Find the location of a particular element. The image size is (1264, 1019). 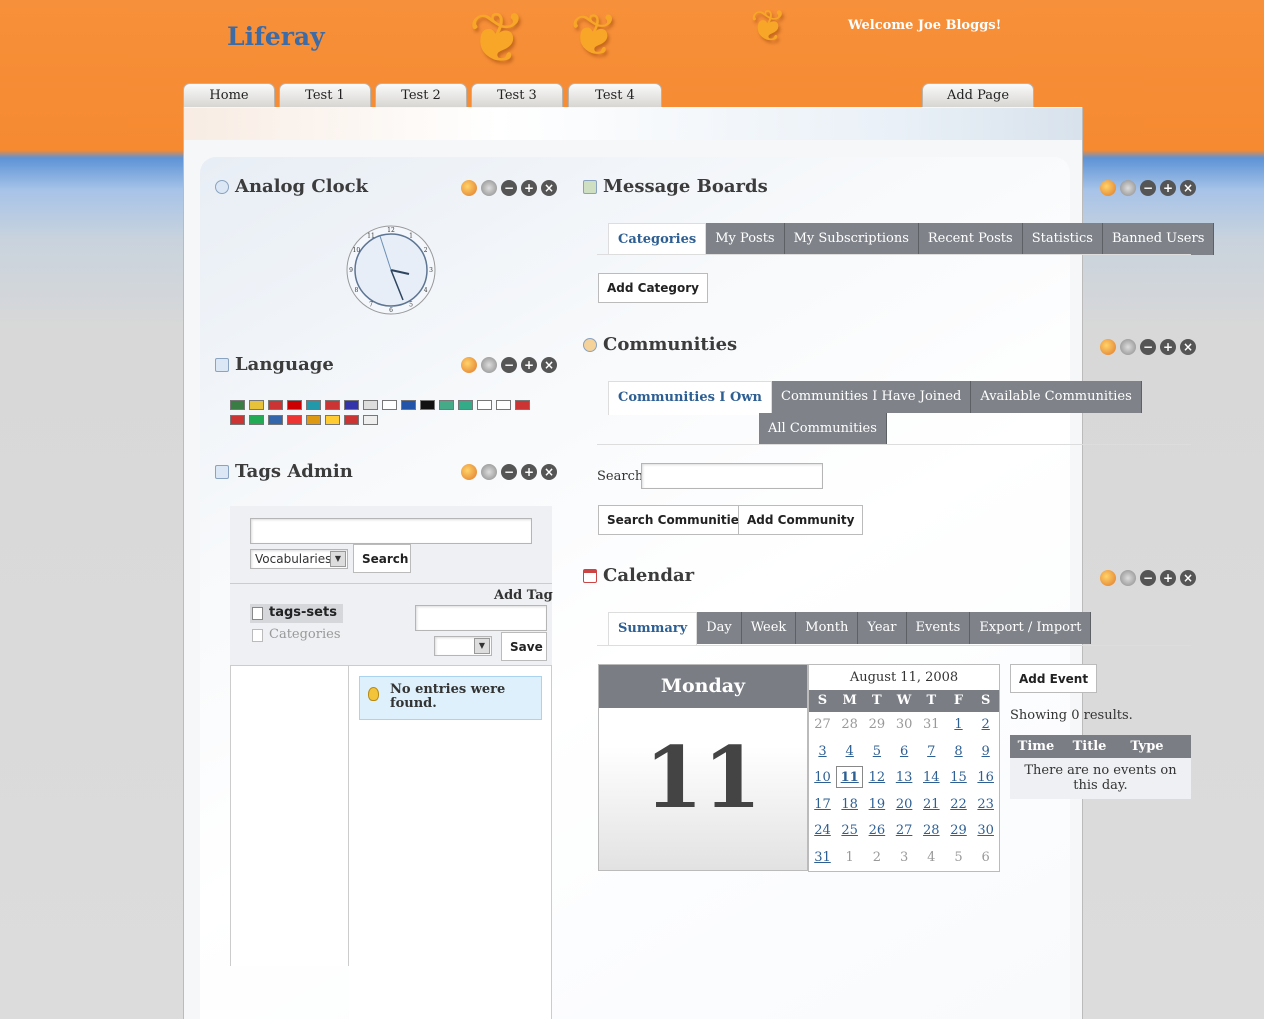

communities-search-input is located at coordinates (732, 476).